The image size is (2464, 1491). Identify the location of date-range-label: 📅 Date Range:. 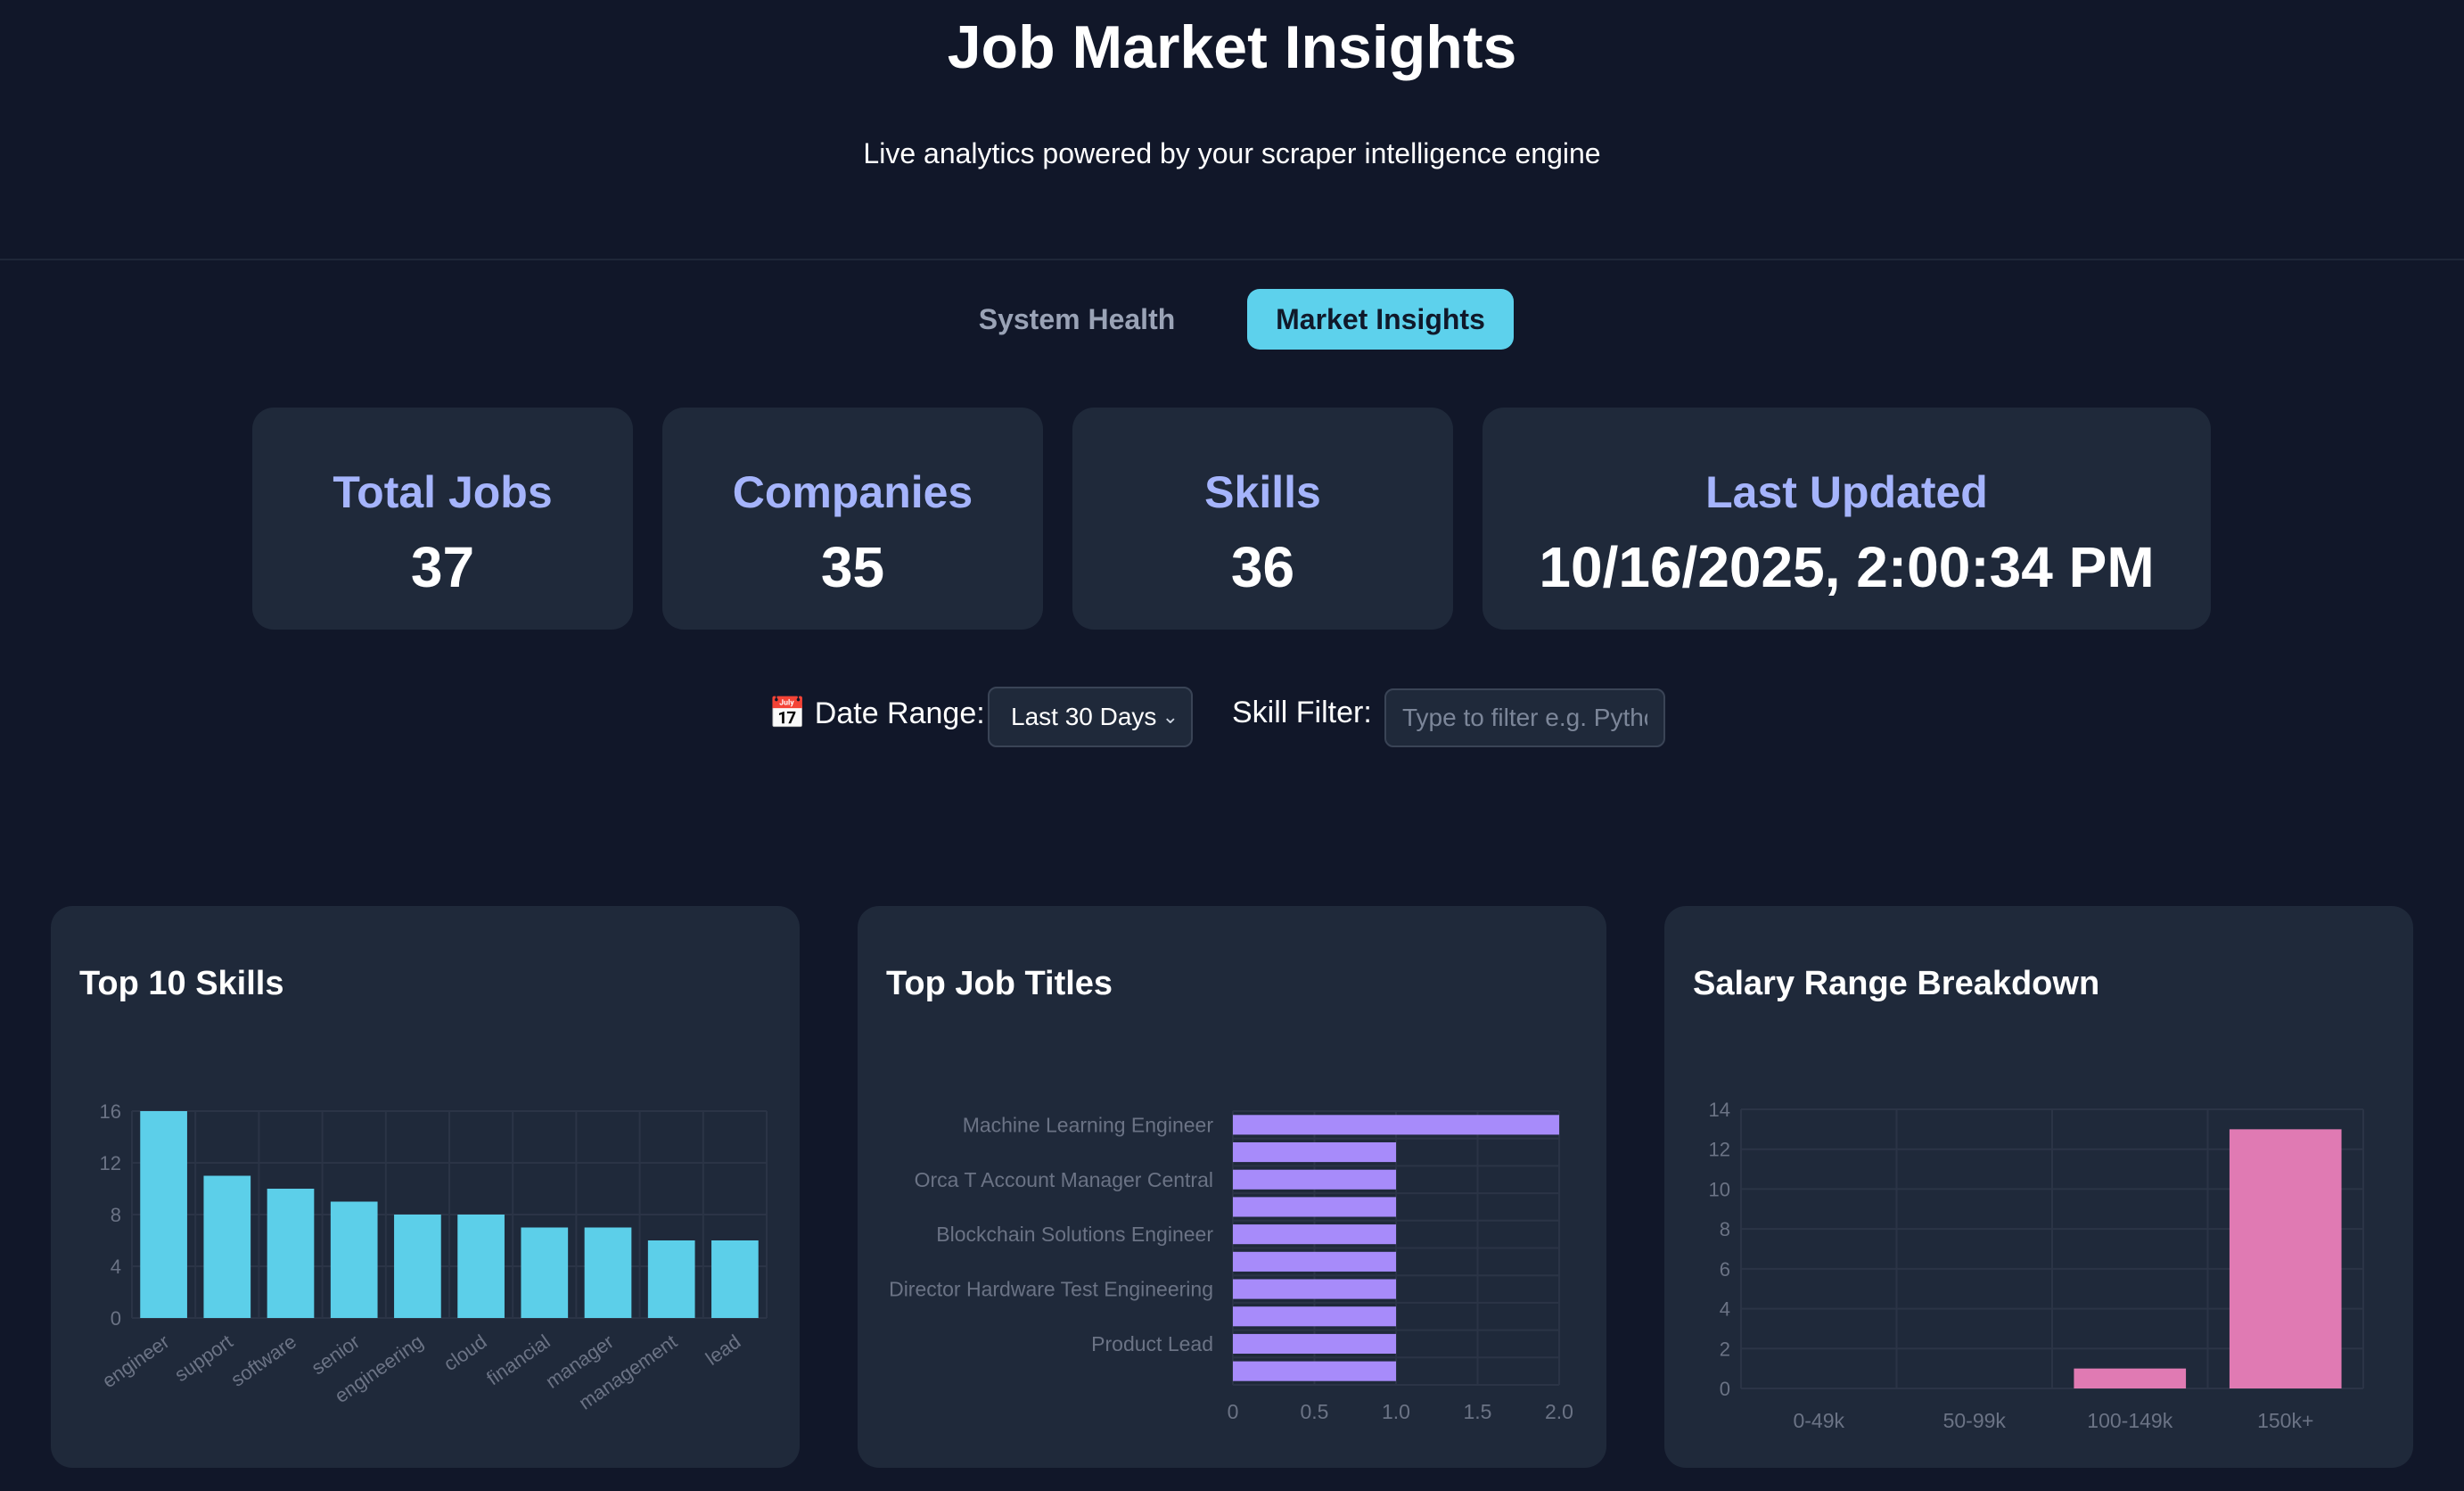
(876, 713).